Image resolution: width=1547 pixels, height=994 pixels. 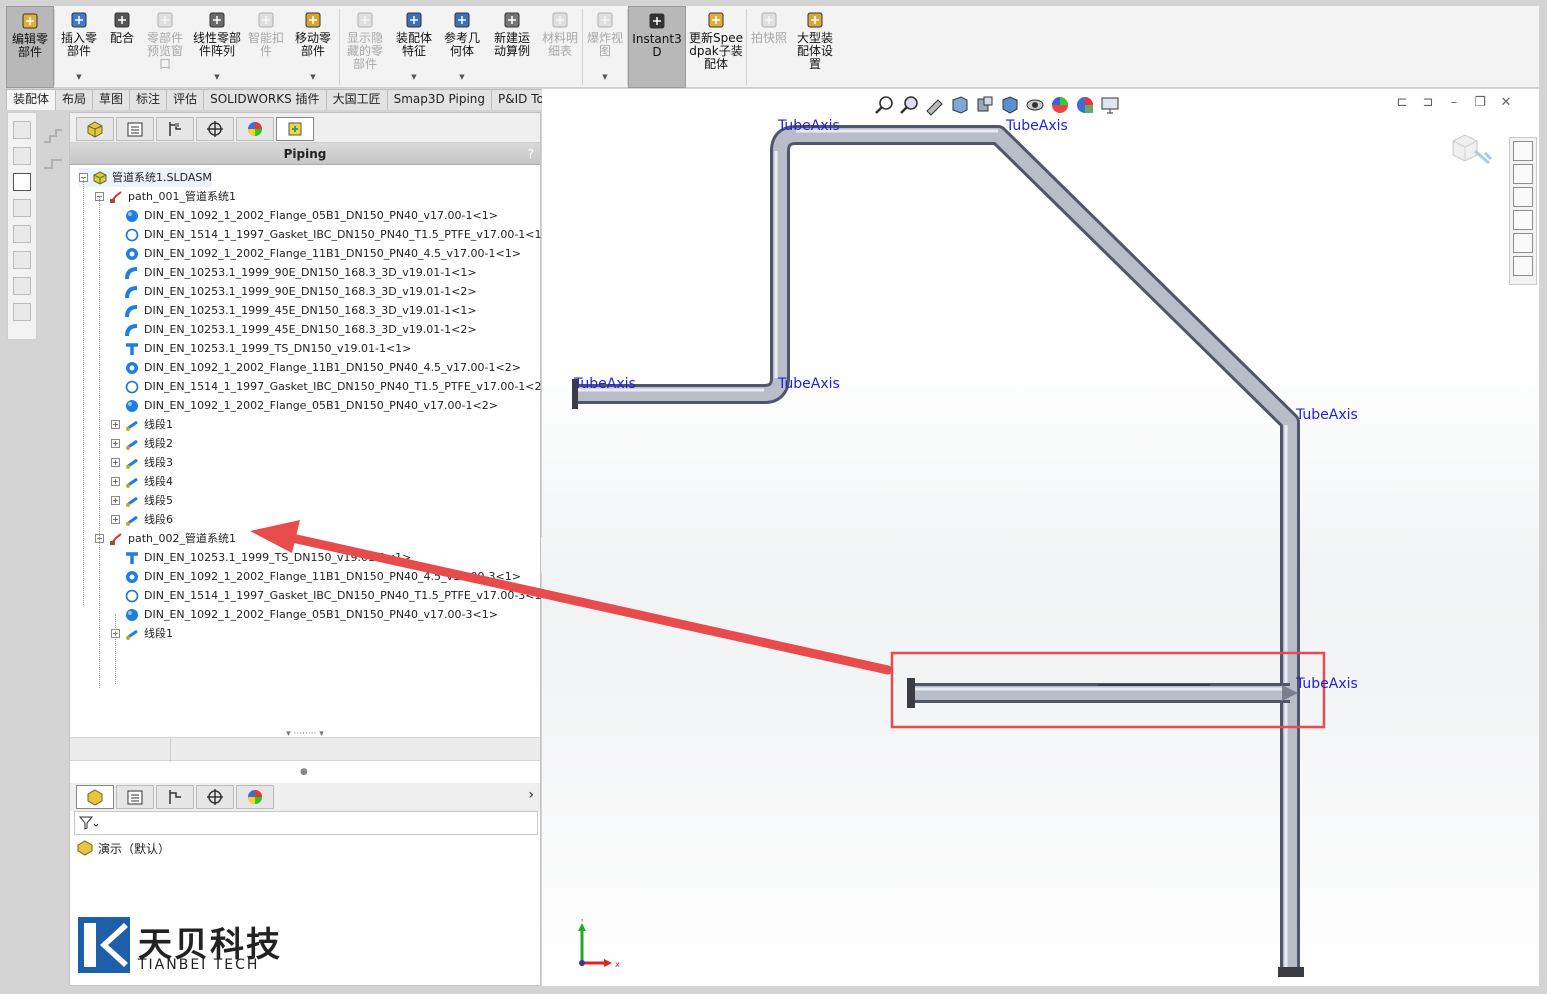 I want to click on tab-2: 草图, so click(x=111, y=99).